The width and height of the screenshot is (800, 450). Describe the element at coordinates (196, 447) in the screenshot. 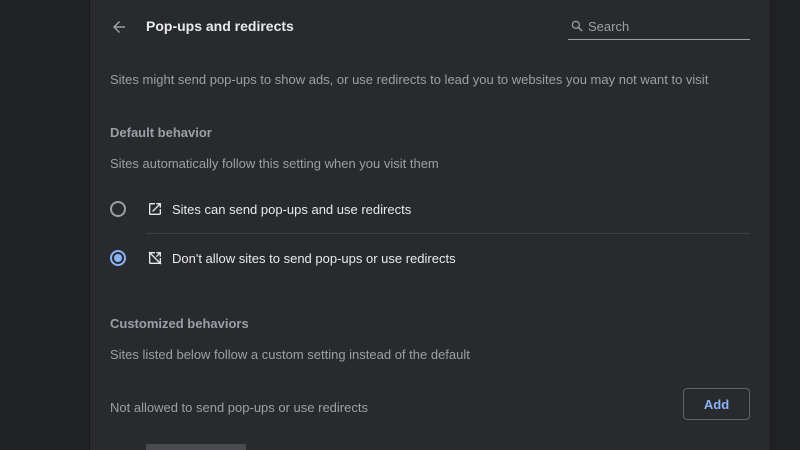

I see `cut-off-row-bar` at that location.